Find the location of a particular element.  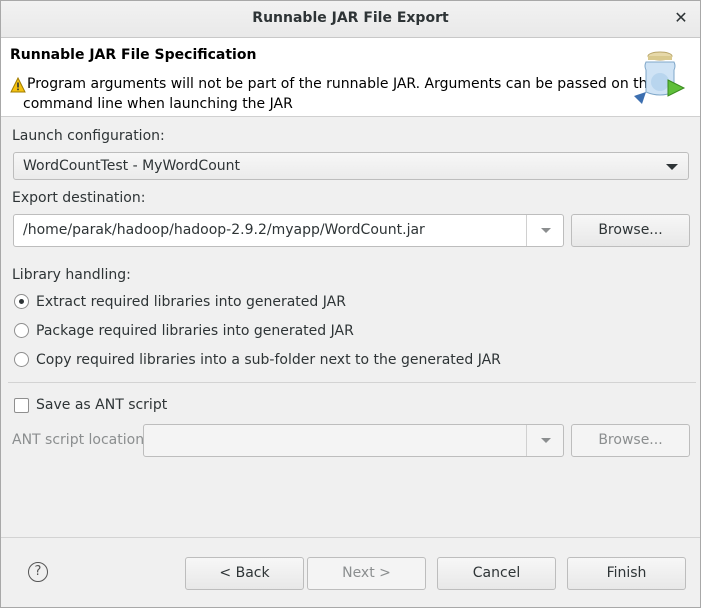

launch-config-combo: WordCountTest - MyWordCount is located at coordinates (351, 166).